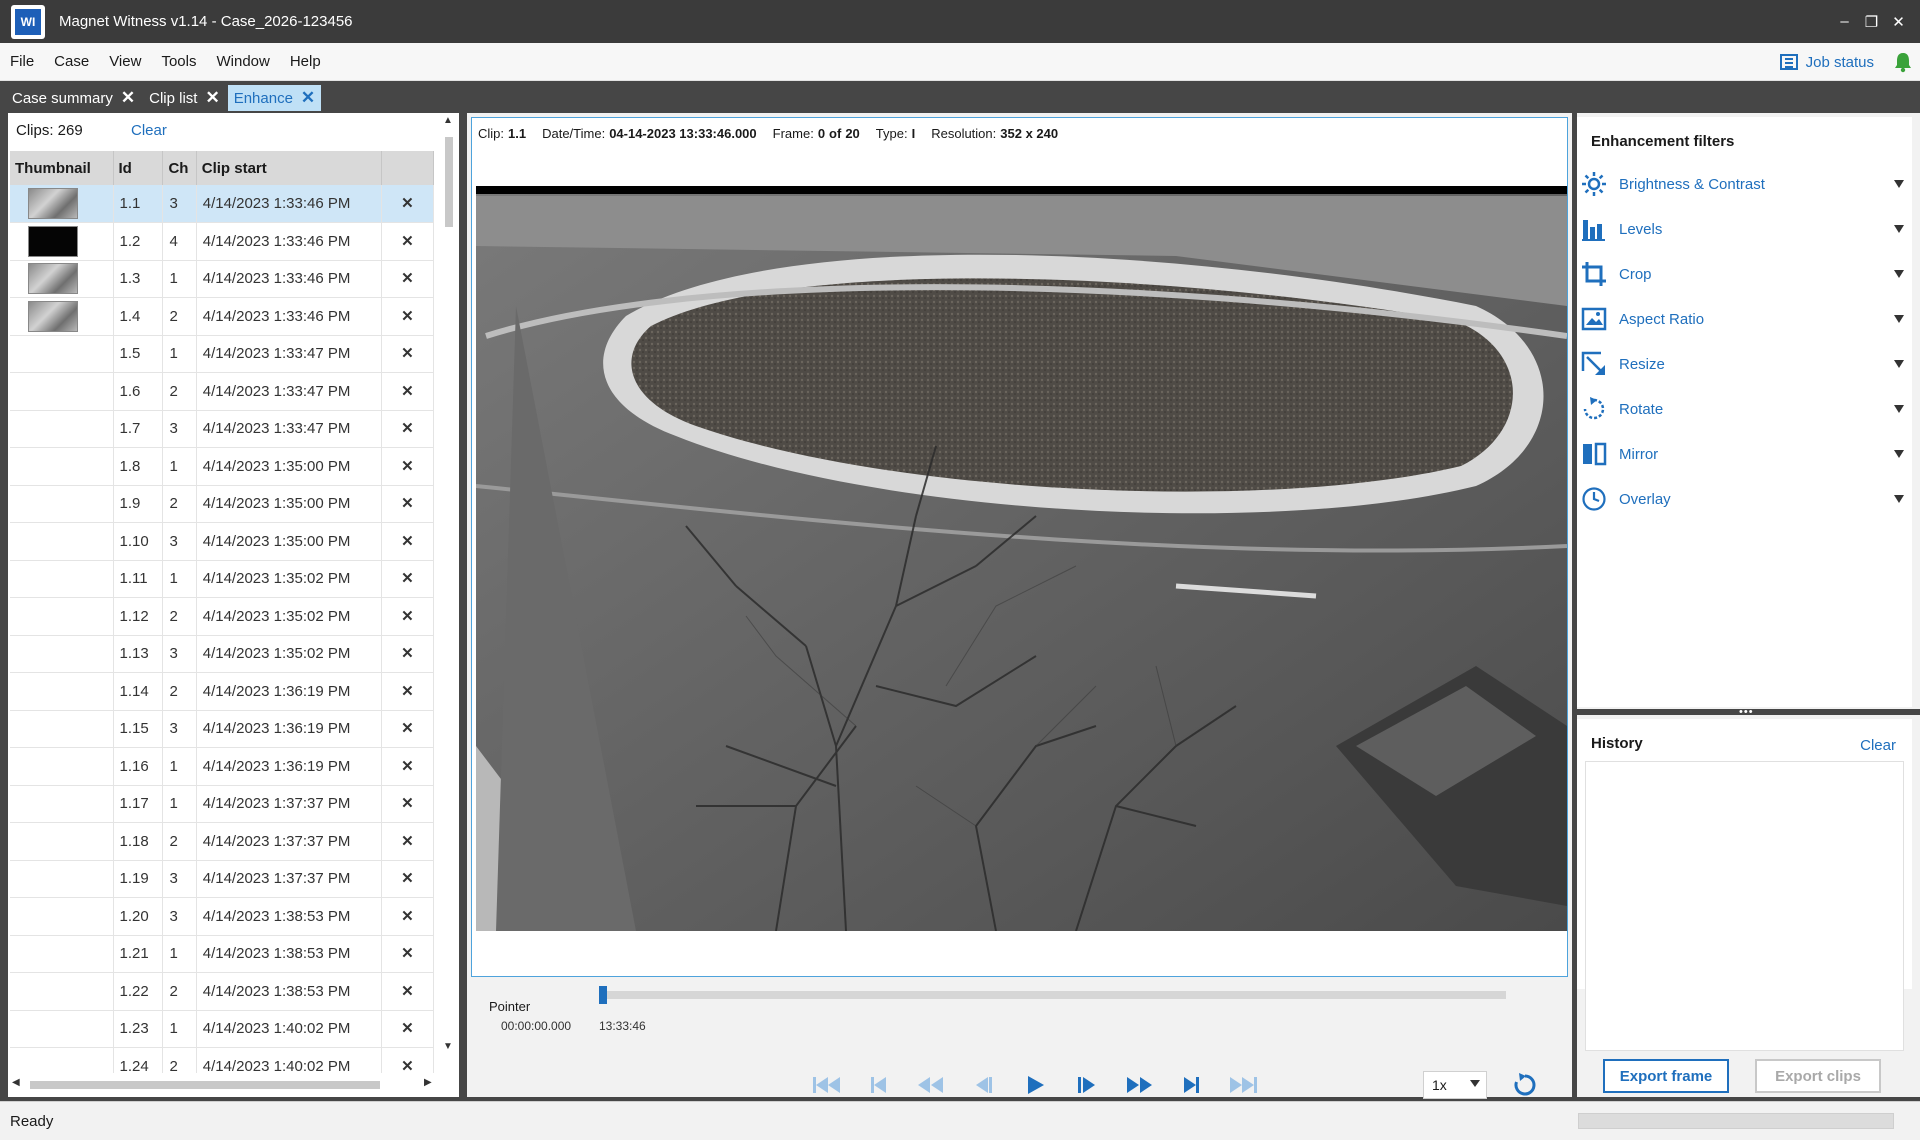 This screenshot has width=1920, height=1140. What do you see at coordinates (222, 391) in the screenshot?
I see `table-row: 1.6 2 4/14/2023 1:33:47 PM ✕` at bounding box center [222, 391].